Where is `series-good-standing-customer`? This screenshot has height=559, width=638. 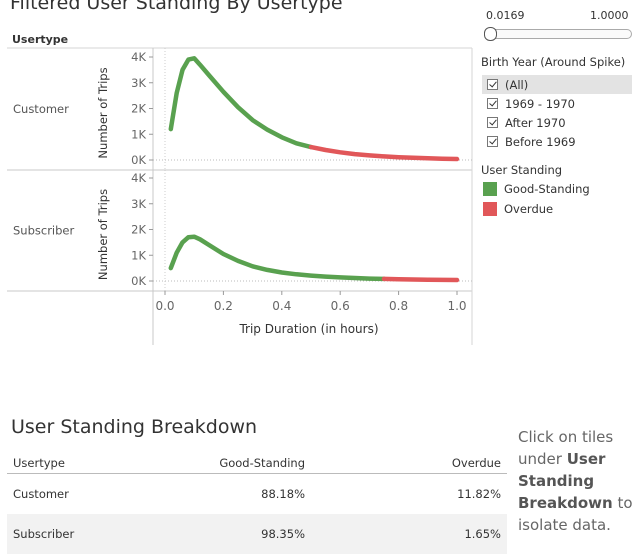 series-good-standing-customer is located at coordinates (241, 103).